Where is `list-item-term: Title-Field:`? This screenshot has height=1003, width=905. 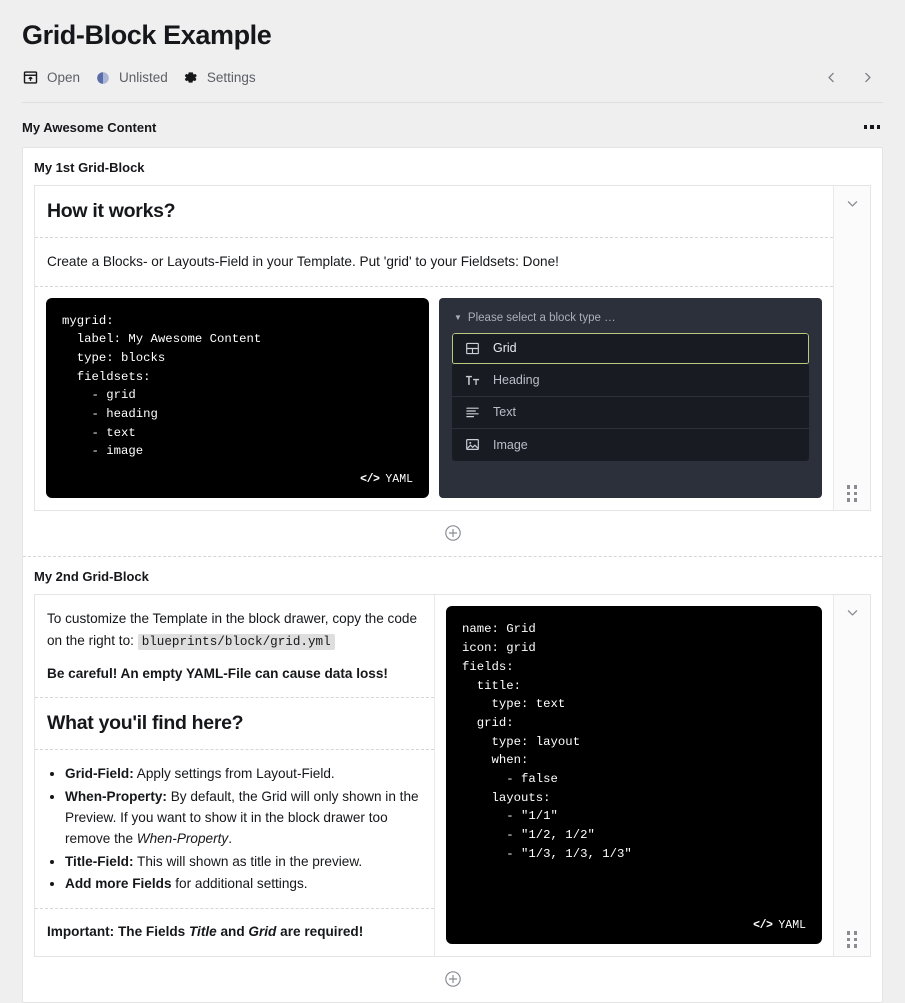 list-item-term: Title-Field: is located at coordinates (99, 861).